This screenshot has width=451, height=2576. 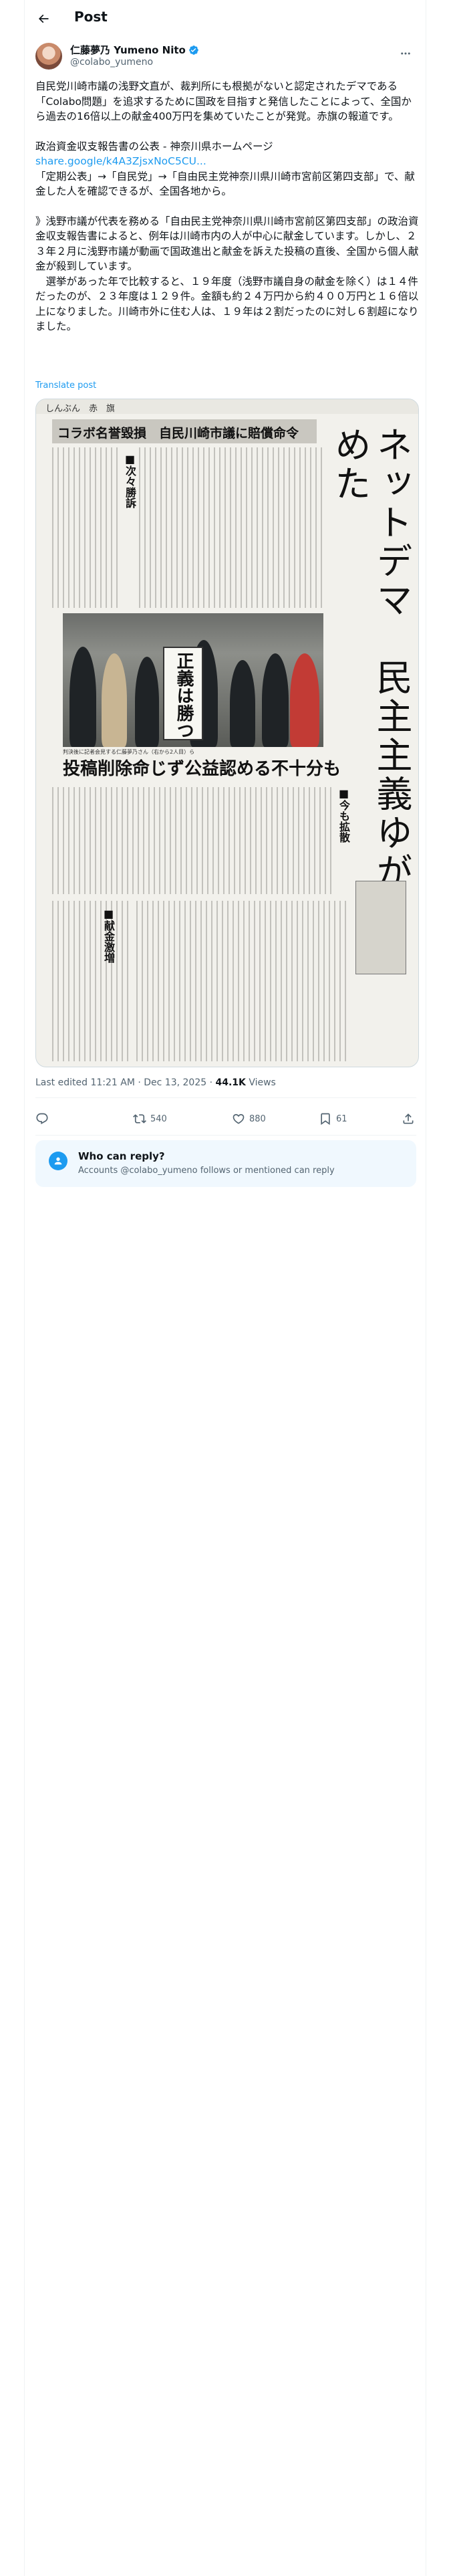 I want to click on reply-restriction-title: Who can reply?, so click(x=121, y=1156).